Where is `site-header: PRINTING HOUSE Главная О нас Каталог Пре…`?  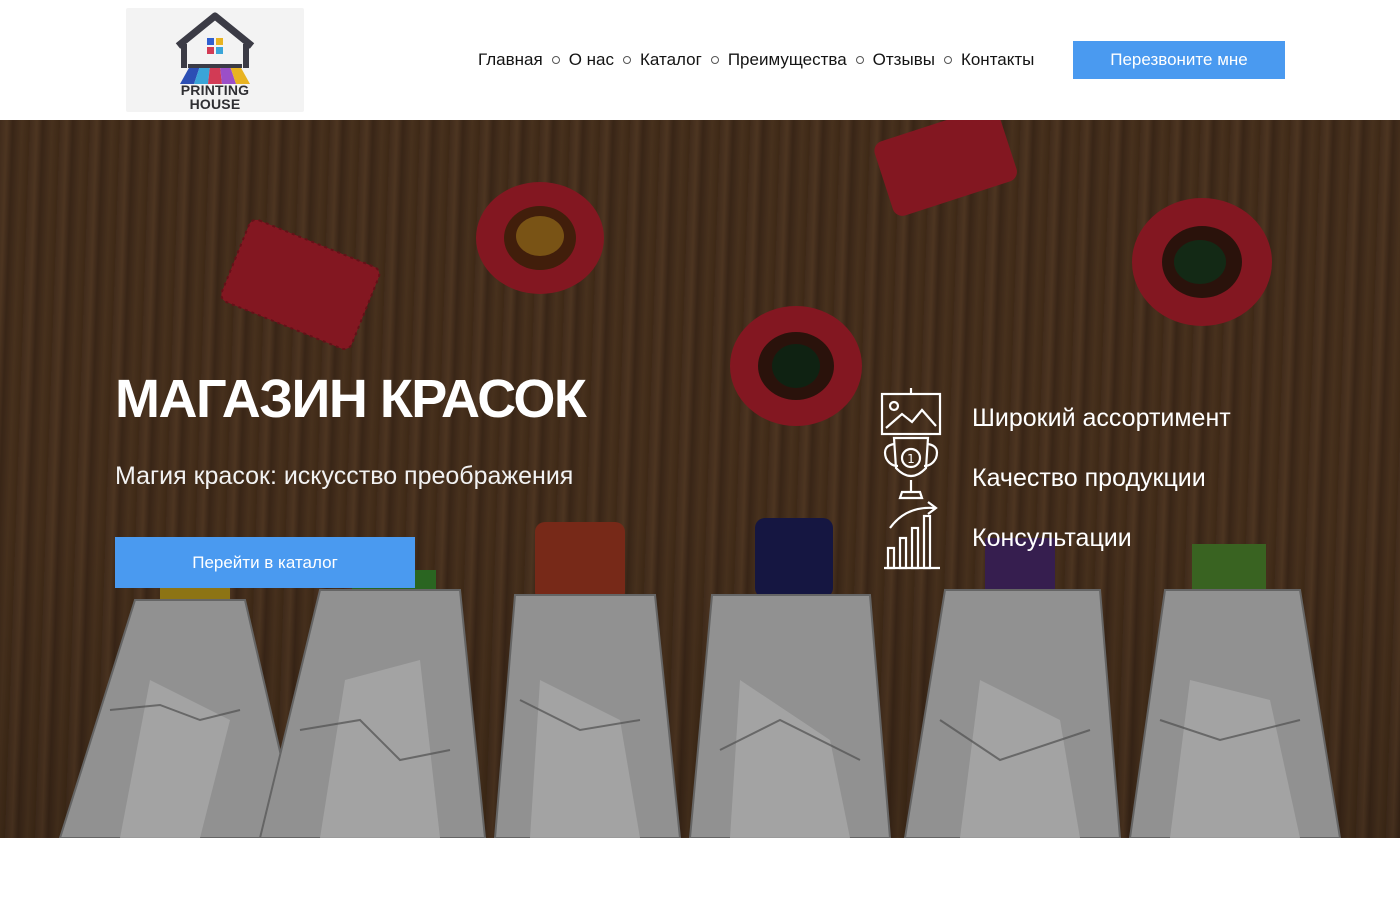 site-header: PRINTING HOUSE Главная О нас Каталог Пре… is located at coordinates (700, 60).